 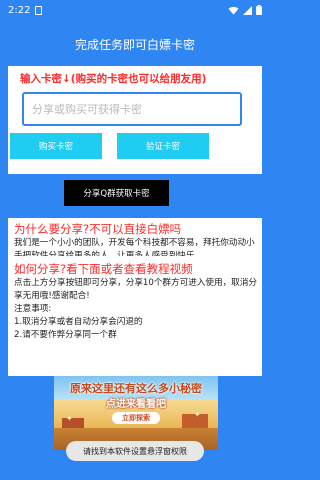 What do you see at coordinates (65, 335) in the screenshot?
I see `how-card-notice-2: 2.请不要作弊分享同一个群` at bounding box center [65, 335].